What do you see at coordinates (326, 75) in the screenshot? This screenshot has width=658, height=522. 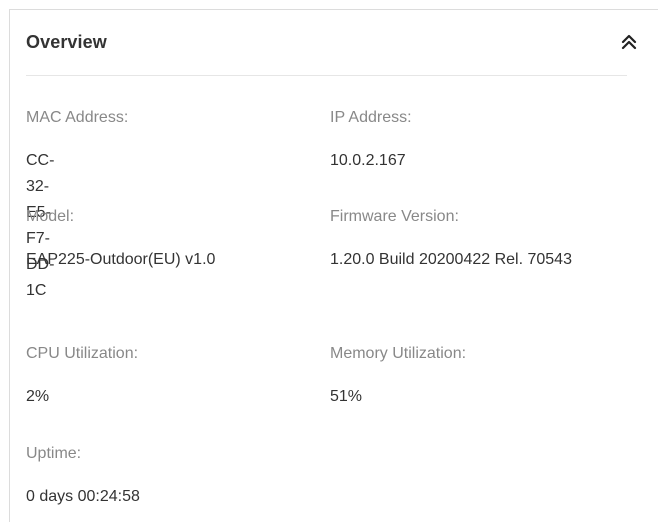 I see `header-divider` at bounding box center [326, 75].